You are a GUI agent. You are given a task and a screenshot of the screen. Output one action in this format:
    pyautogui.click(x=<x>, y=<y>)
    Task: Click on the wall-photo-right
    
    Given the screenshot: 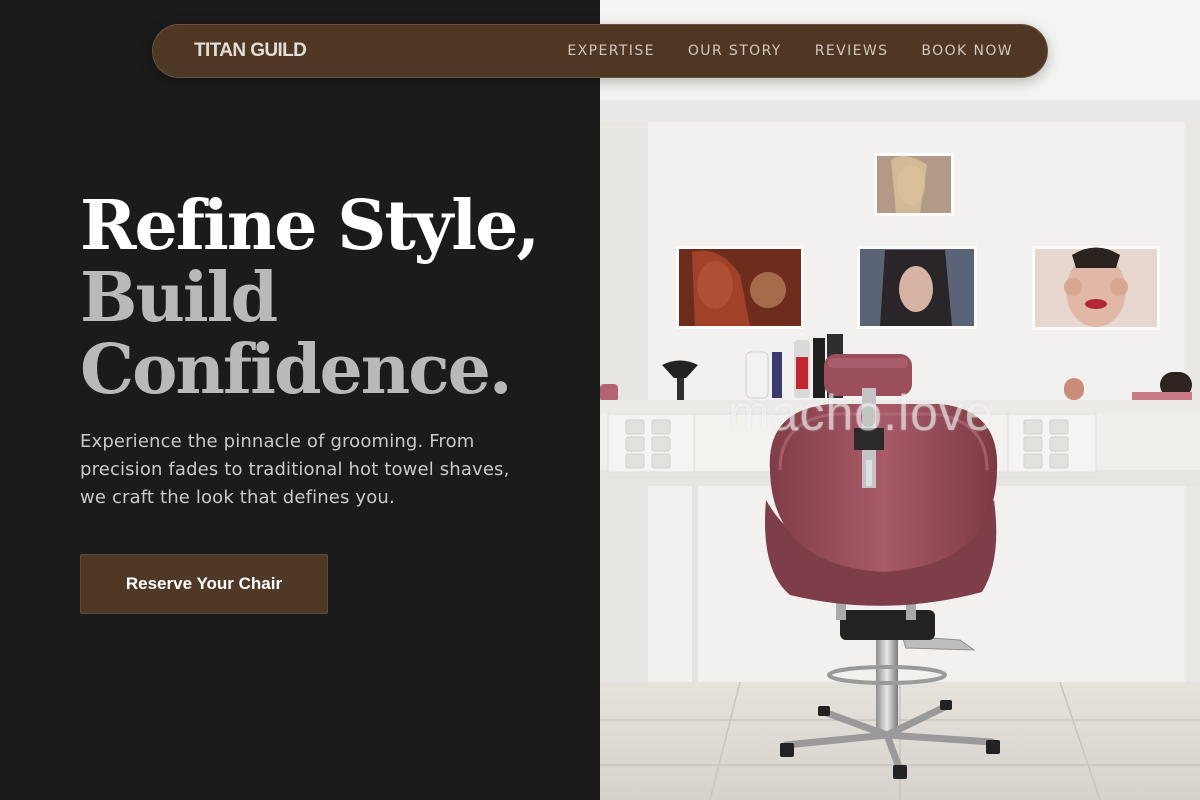 What is the action you would take?
    pyautogui.click(x=1096, y=288)
    